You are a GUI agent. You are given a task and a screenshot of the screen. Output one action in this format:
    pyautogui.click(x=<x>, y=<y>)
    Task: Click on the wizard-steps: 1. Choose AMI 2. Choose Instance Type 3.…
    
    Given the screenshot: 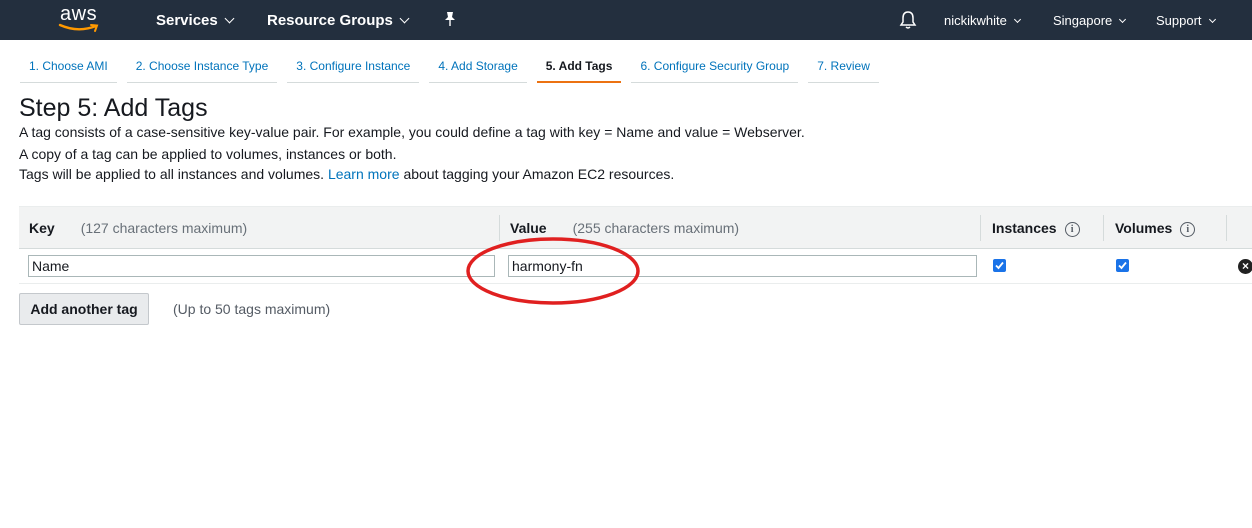 What is the action you would take?
    pyautogui.click(x=449, y=68)
    